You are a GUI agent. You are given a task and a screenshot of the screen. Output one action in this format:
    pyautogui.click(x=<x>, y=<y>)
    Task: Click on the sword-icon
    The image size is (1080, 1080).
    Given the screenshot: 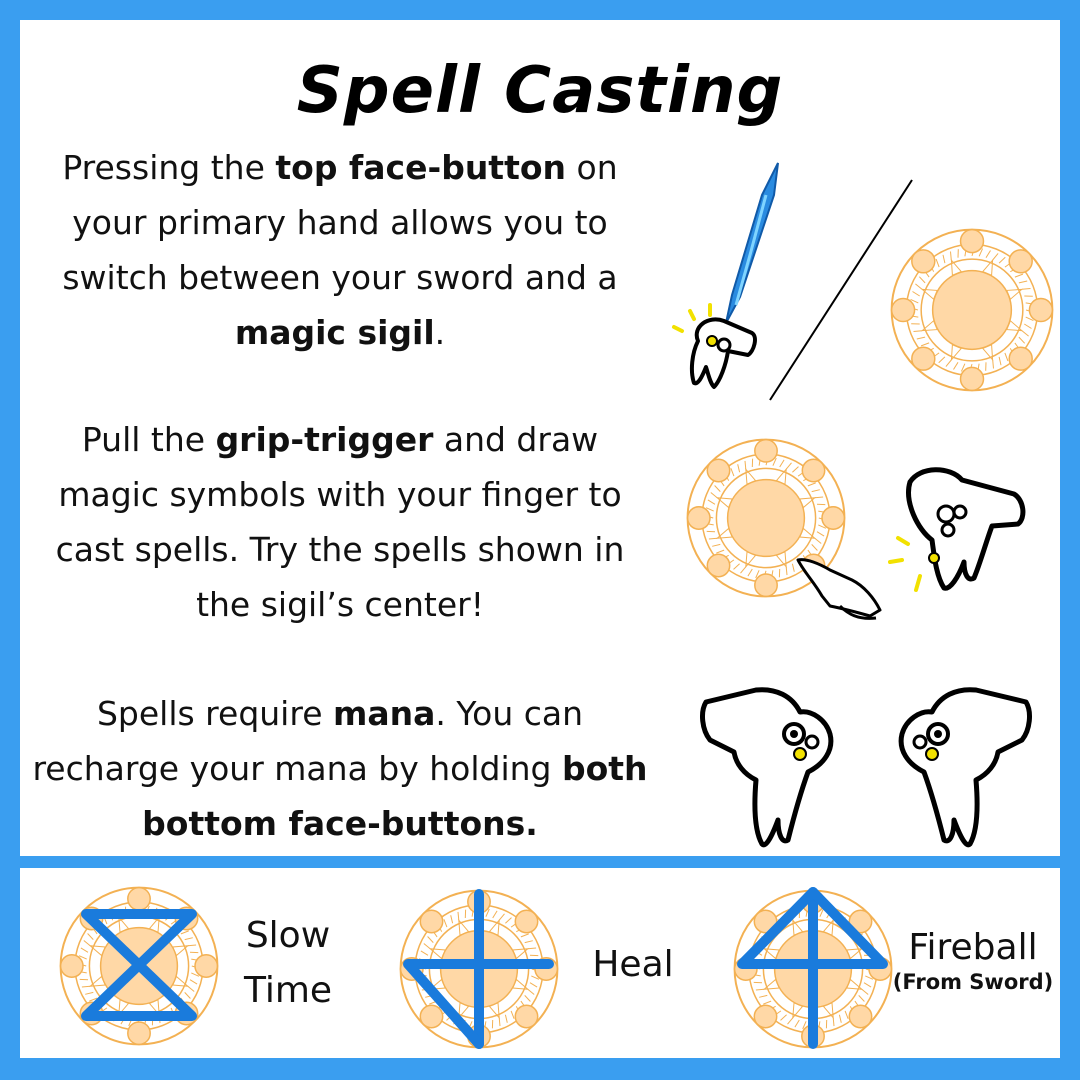 What is the action you would take?
    pyautogui.click(x=752, y=243)
    